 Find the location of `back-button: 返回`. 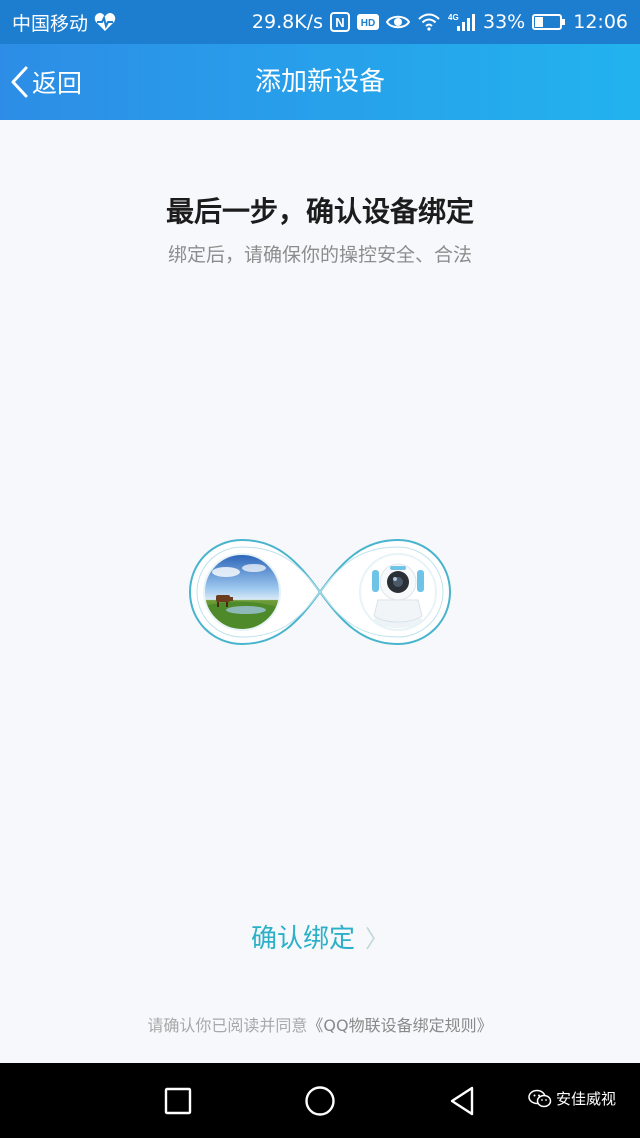

back-button: 返回 is located at coordinates (46, 82).